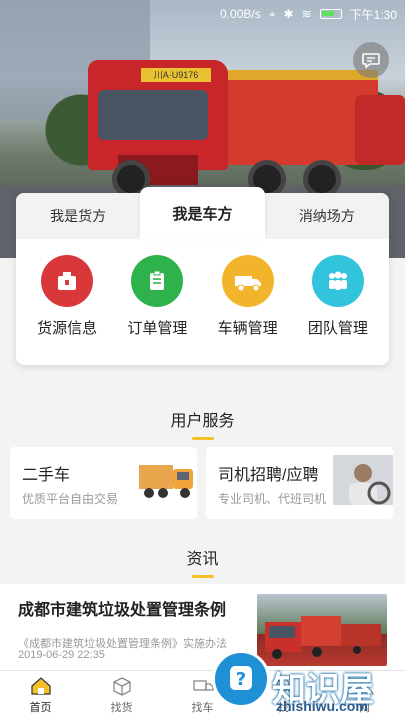  Describe the element at coordinates (67, 281) in the screenshot. I see `cargo-box-icon` at that location.